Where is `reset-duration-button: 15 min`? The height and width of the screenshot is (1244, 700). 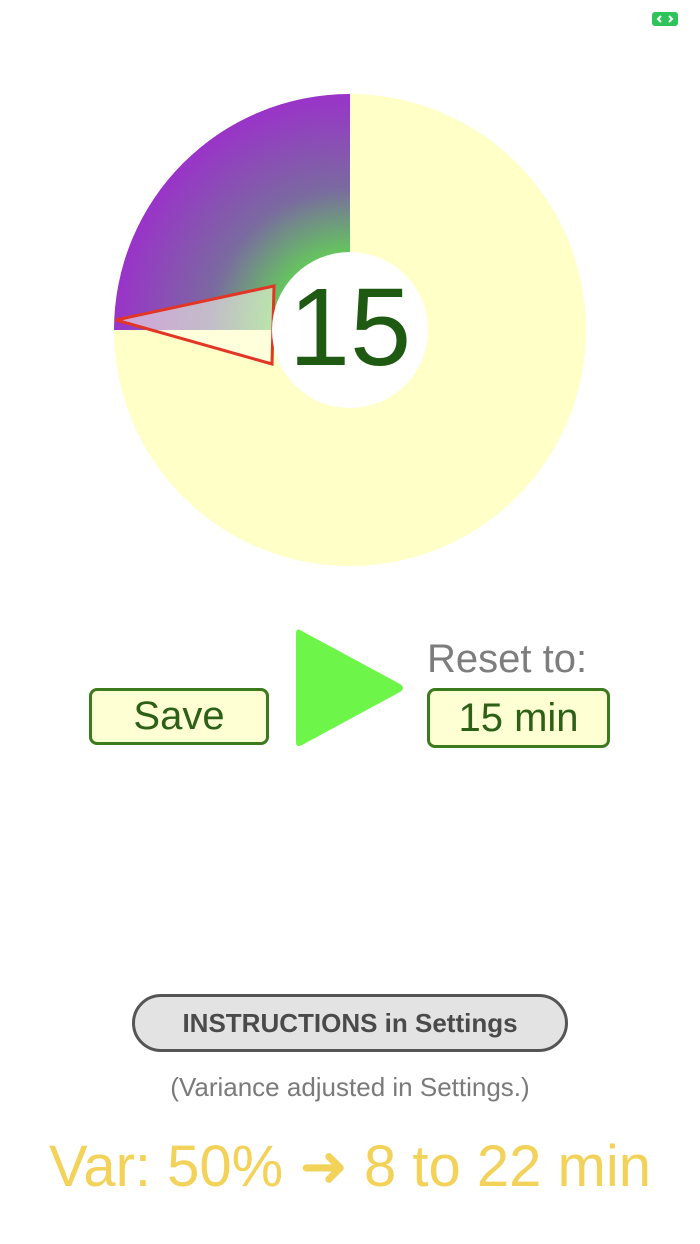
reset-duration-button: 15 min is located at coordinates (518, 718).